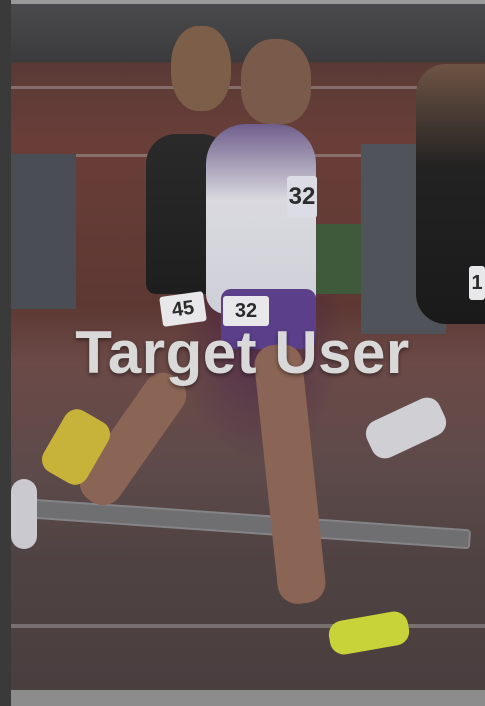  Describe the element at coordinates (261, 219) in the screenshot. I see `runner-main-body` at that location.